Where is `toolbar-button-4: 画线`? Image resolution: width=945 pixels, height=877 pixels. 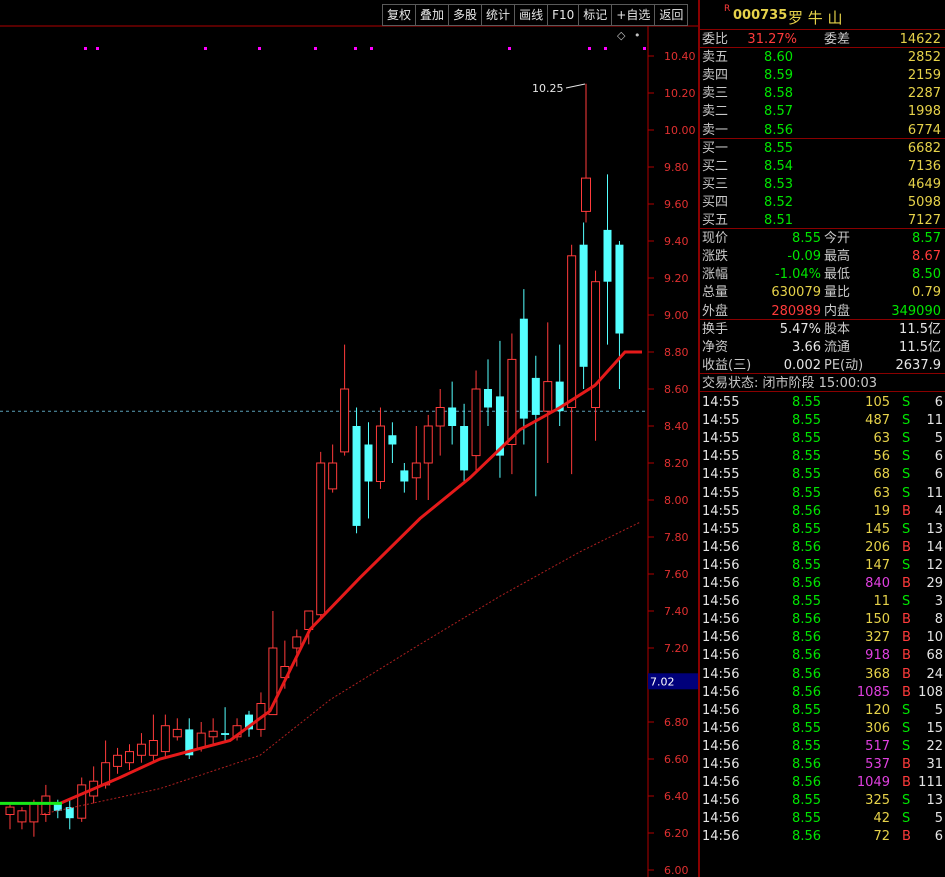 toolbar-button-4: 画线 is located at coordinates (531, 15).